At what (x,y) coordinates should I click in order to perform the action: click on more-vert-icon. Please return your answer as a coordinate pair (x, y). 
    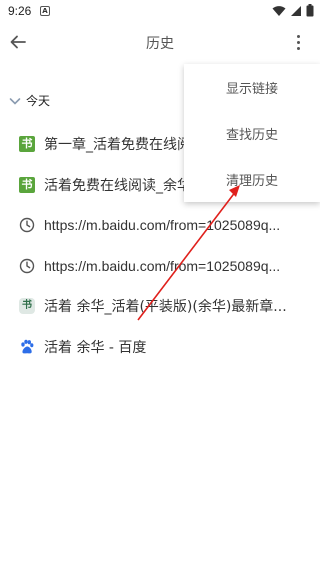
    Looking at the image, I should click on (298, 36).